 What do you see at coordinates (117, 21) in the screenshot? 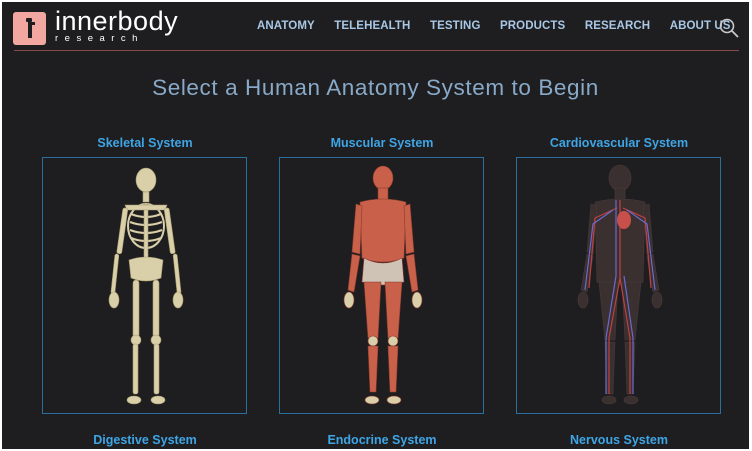
I see `brand-name: innerbody` at bounding box center [117, 21].